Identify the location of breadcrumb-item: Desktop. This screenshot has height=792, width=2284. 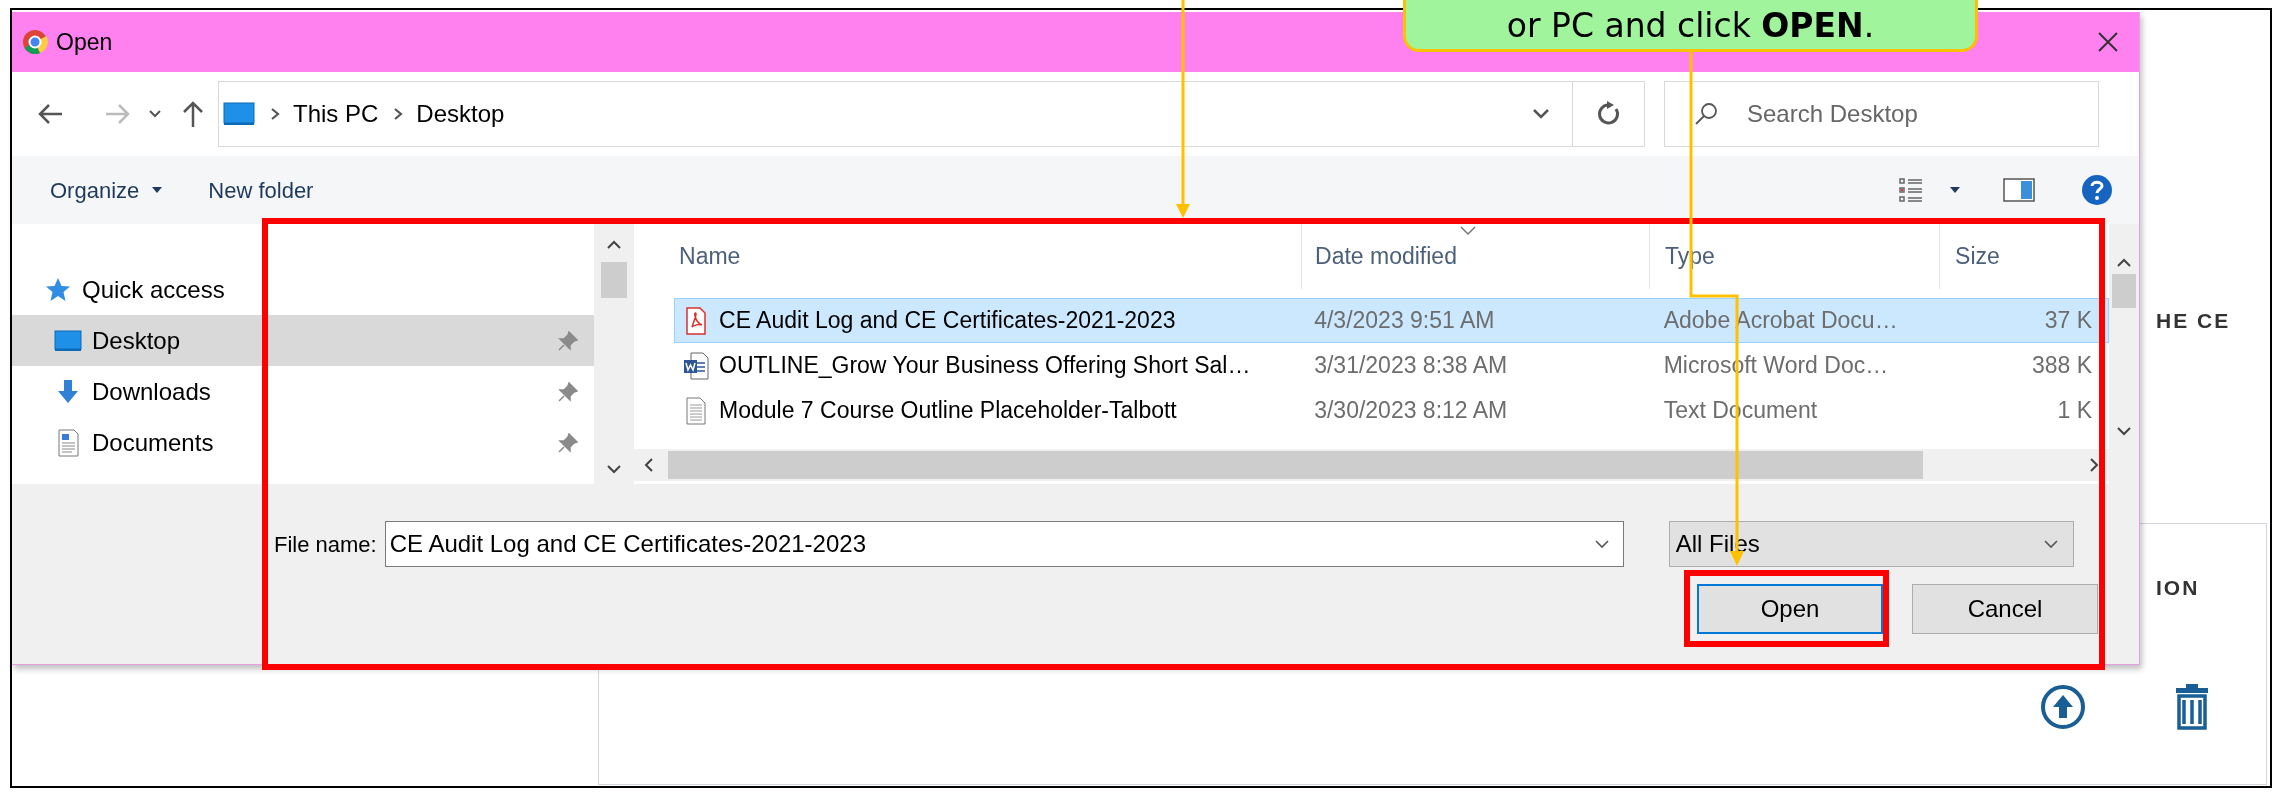
(460, 114).